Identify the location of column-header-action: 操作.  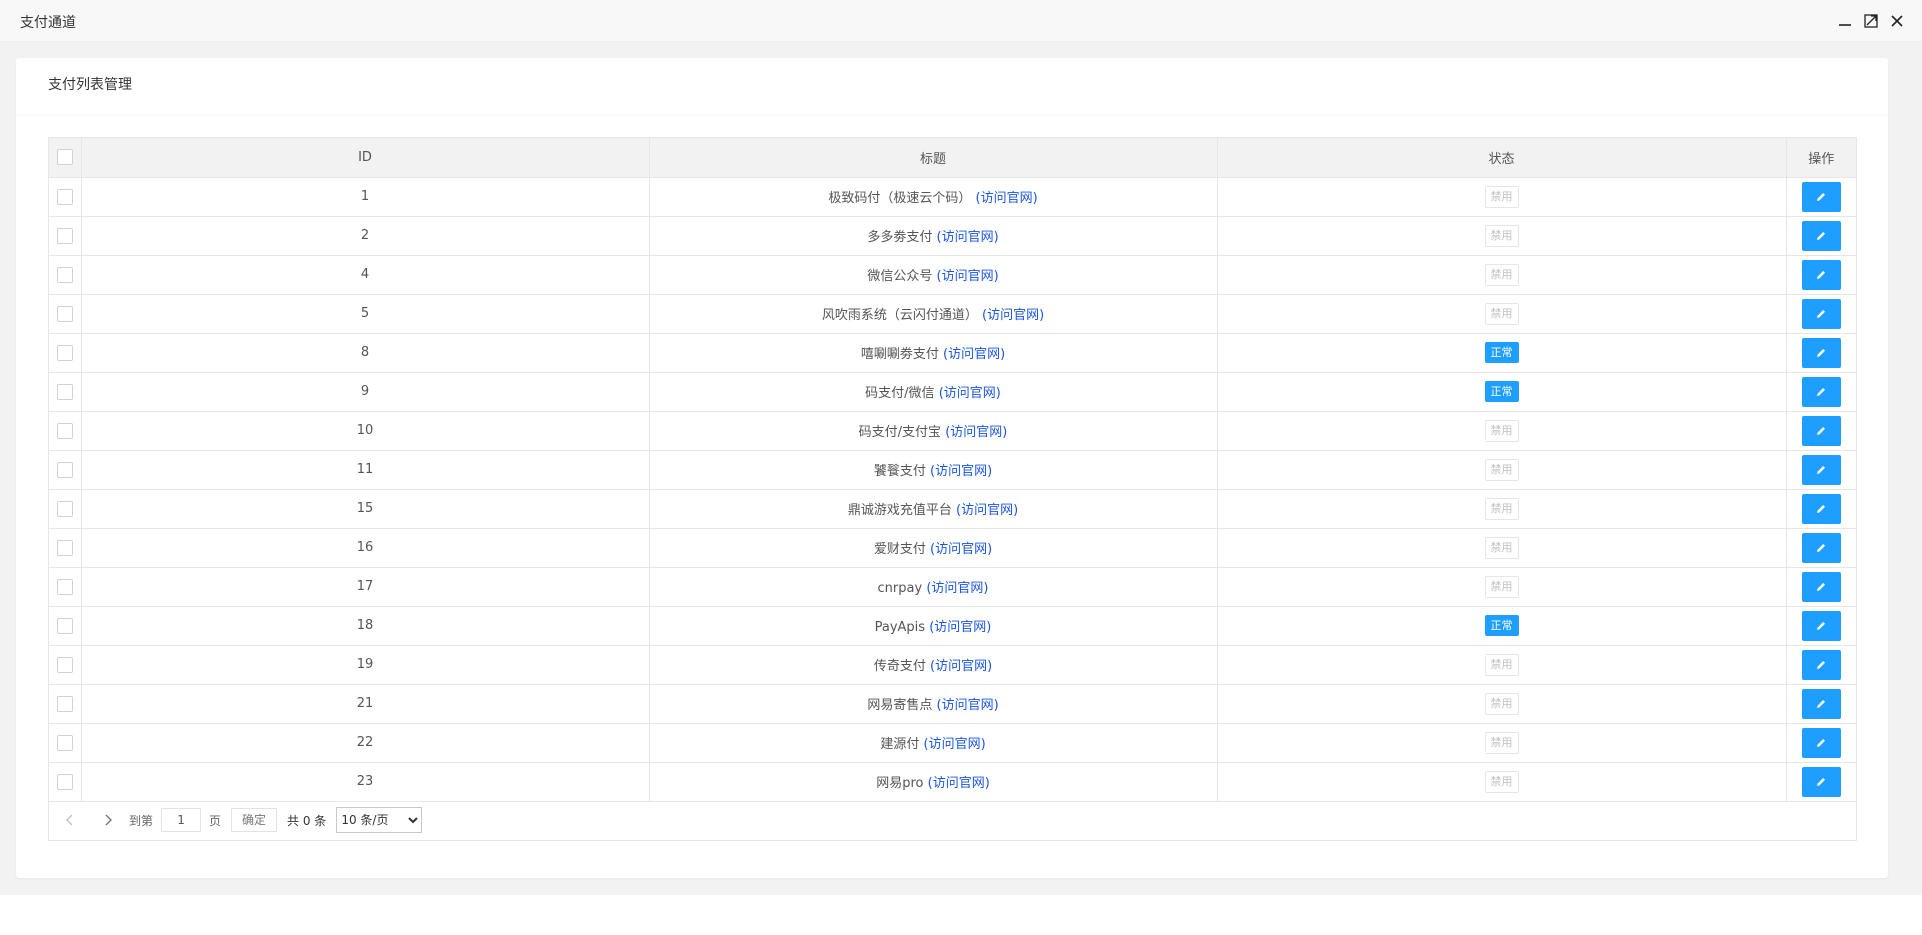
(1821, 158).